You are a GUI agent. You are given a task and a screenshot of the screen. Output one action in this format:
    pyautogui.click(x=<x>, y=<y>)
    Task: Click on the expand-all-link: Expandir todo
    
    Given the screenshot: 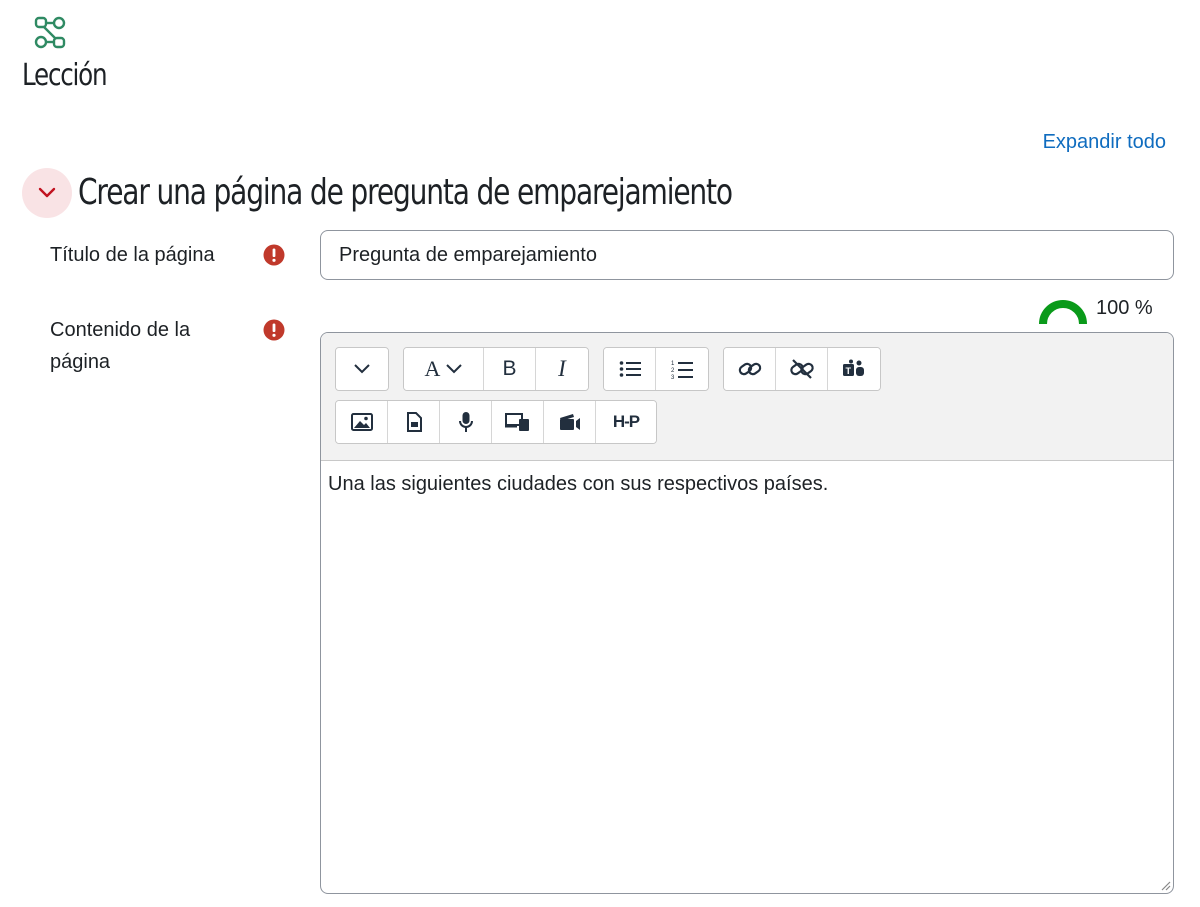 What is the action you would take?
    pyautogui.click(x=1104, y=142)
    